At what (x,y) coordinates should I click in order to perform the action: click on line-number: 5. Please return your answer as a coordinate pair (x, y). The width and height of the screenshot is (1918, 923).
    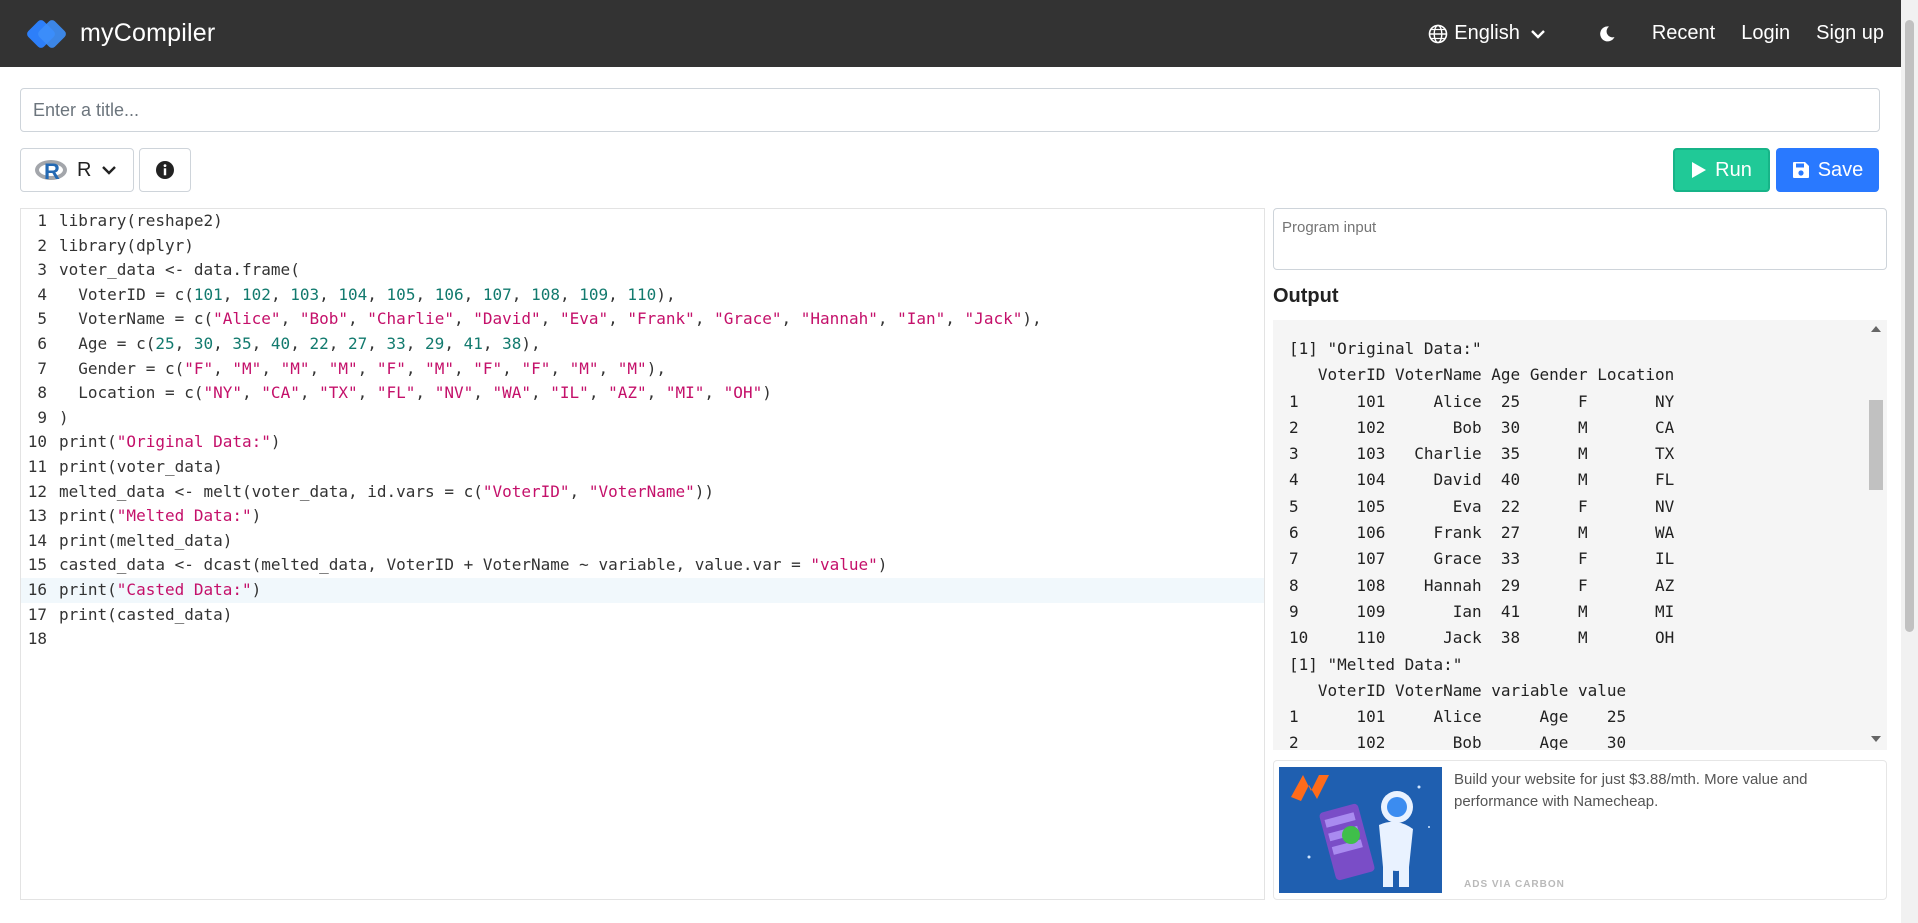
    Looking at the image, I should click on (42, 319).